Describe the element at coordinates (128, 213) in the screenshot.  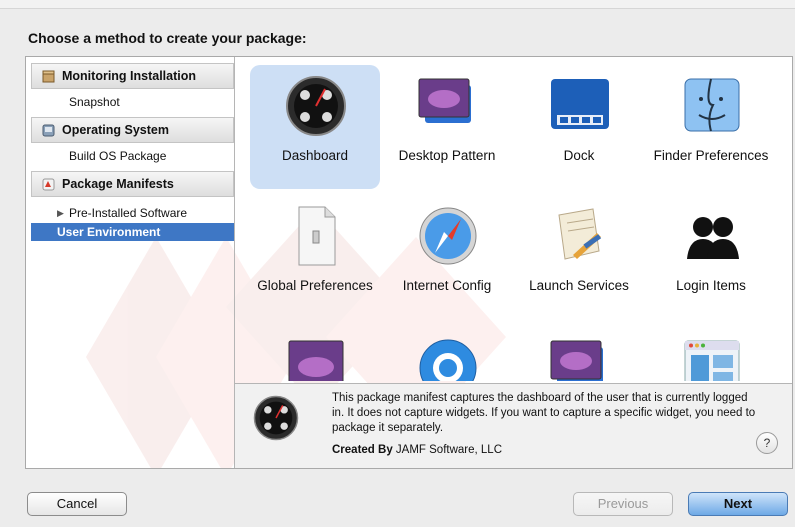
I see `sidebar-item-label: Pre-Installed Software` at that location.